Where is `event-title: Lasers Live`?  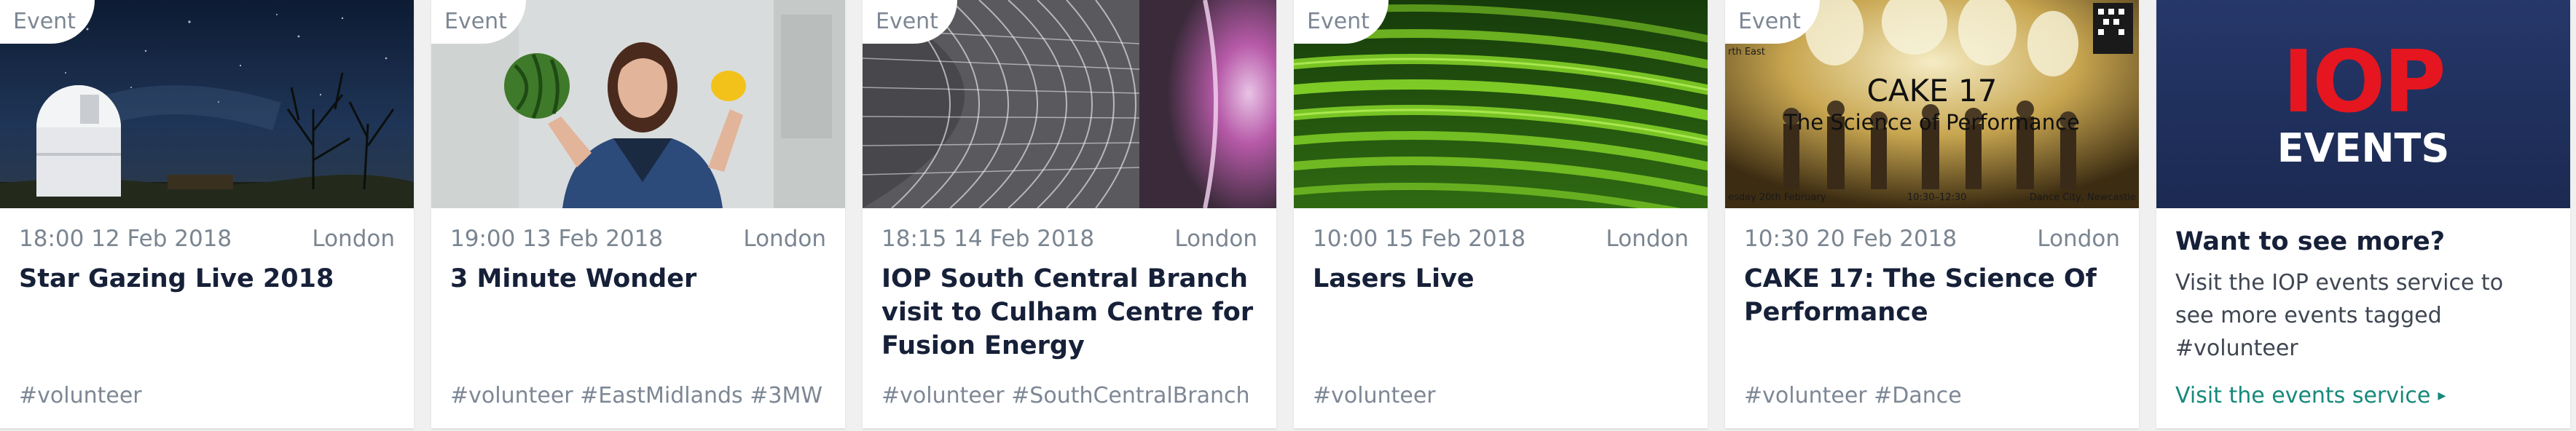 event-title: Lasers Live is located at coordinates (1502, 279).